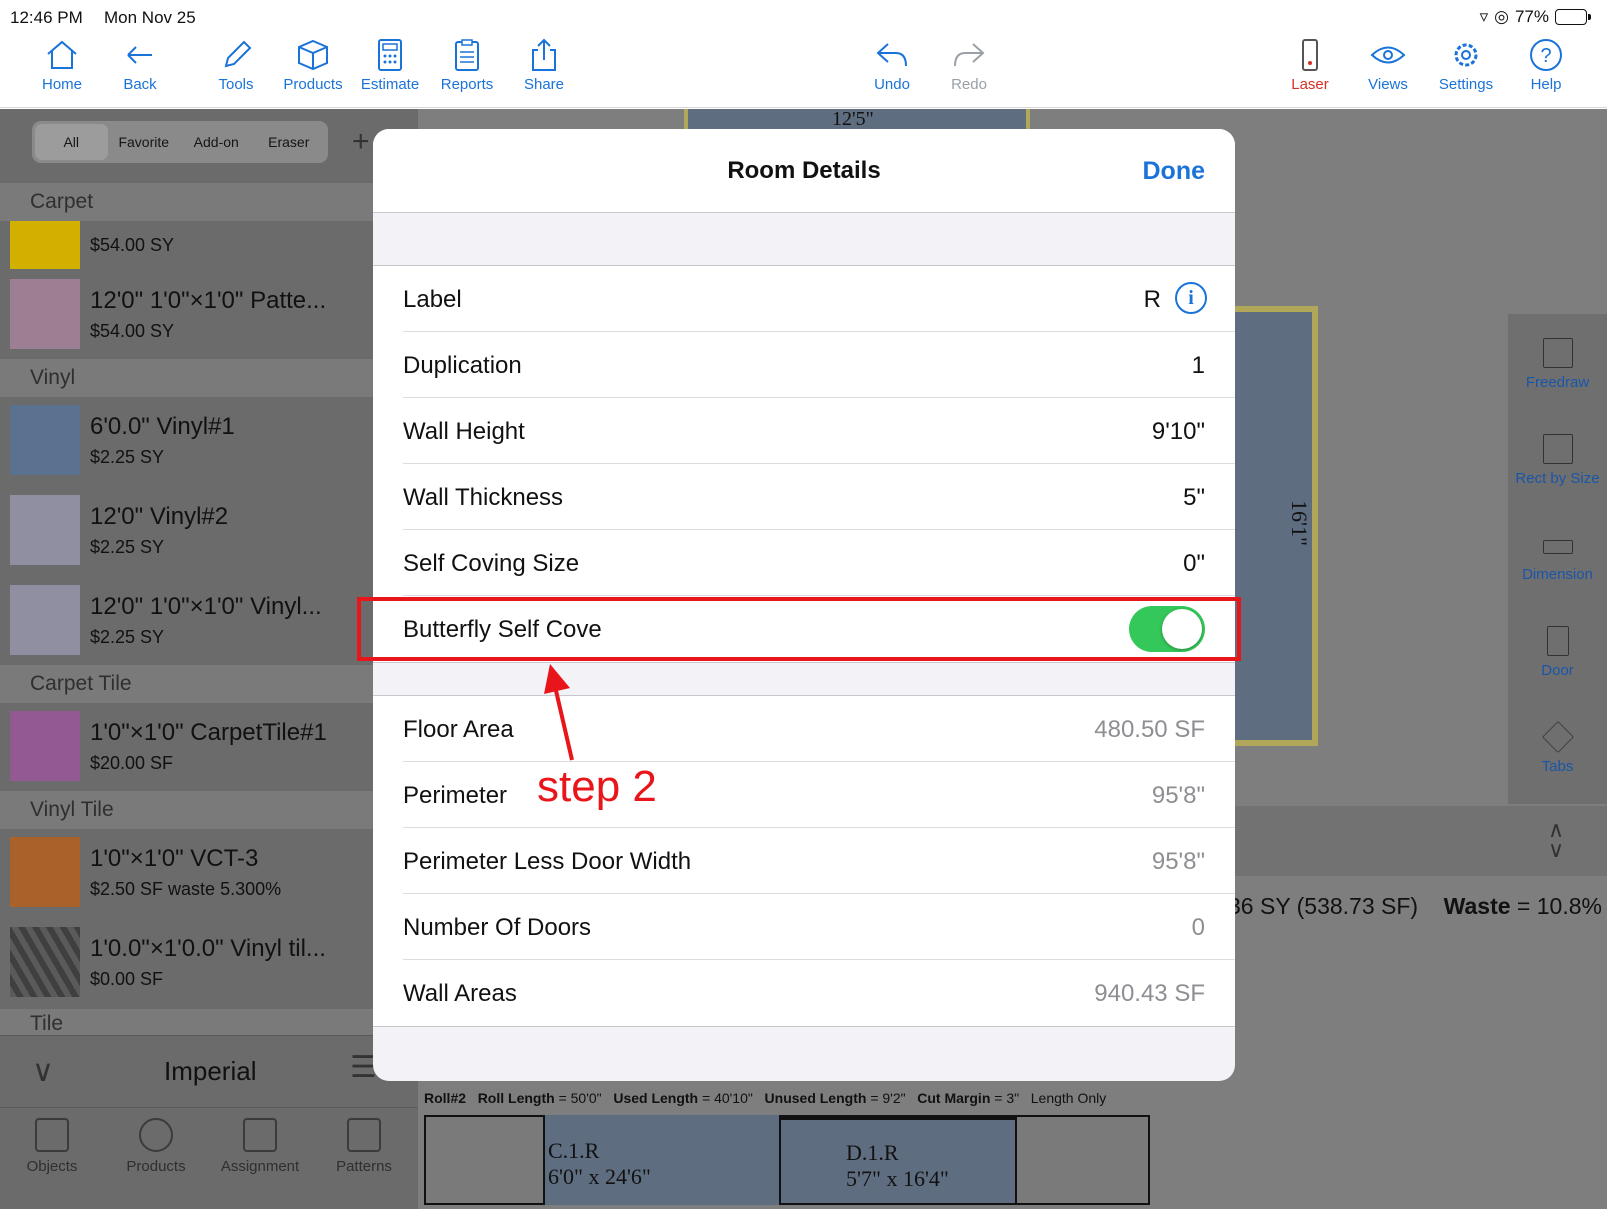 The image size is (1607, 1209). Describe the element at coordinates (1466, 70) in the screenshot. I see `settings-button: Settings` at that location.